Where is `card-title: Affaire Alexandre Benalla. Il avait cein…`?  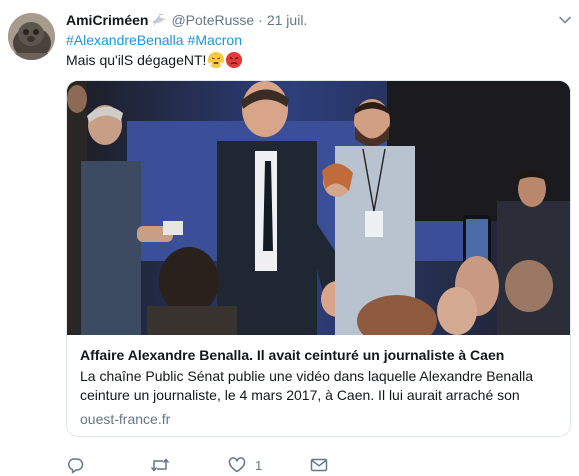 card-title: Affaire Alexandre Benalla. Il avait cein… is located at coordinates (321, 355).